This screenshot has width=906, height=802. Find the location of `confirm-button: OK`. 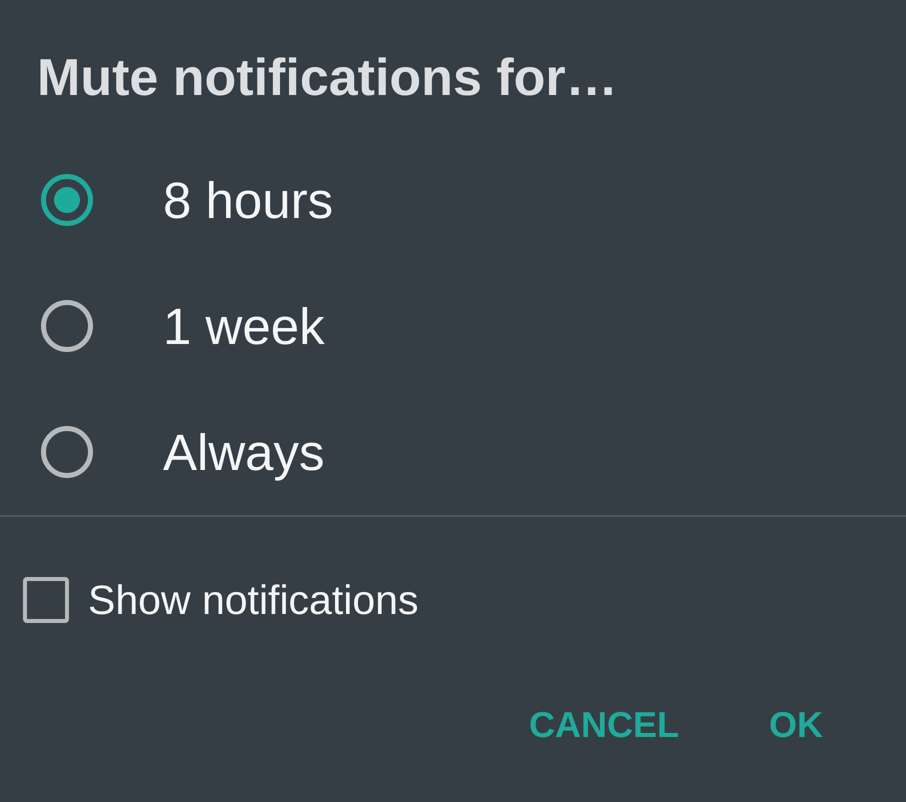

confirm-button: OK is located at coordinates (796, 725).